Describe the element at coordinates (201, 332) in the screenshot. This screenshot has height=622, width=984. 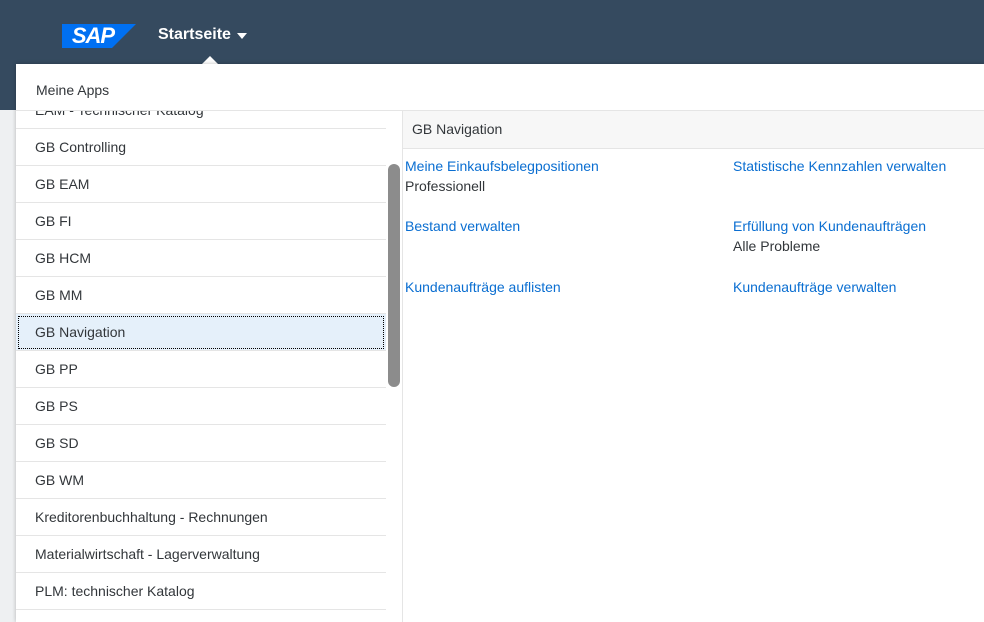
I see `catalog-item-selected: GB Navigation` at that location.